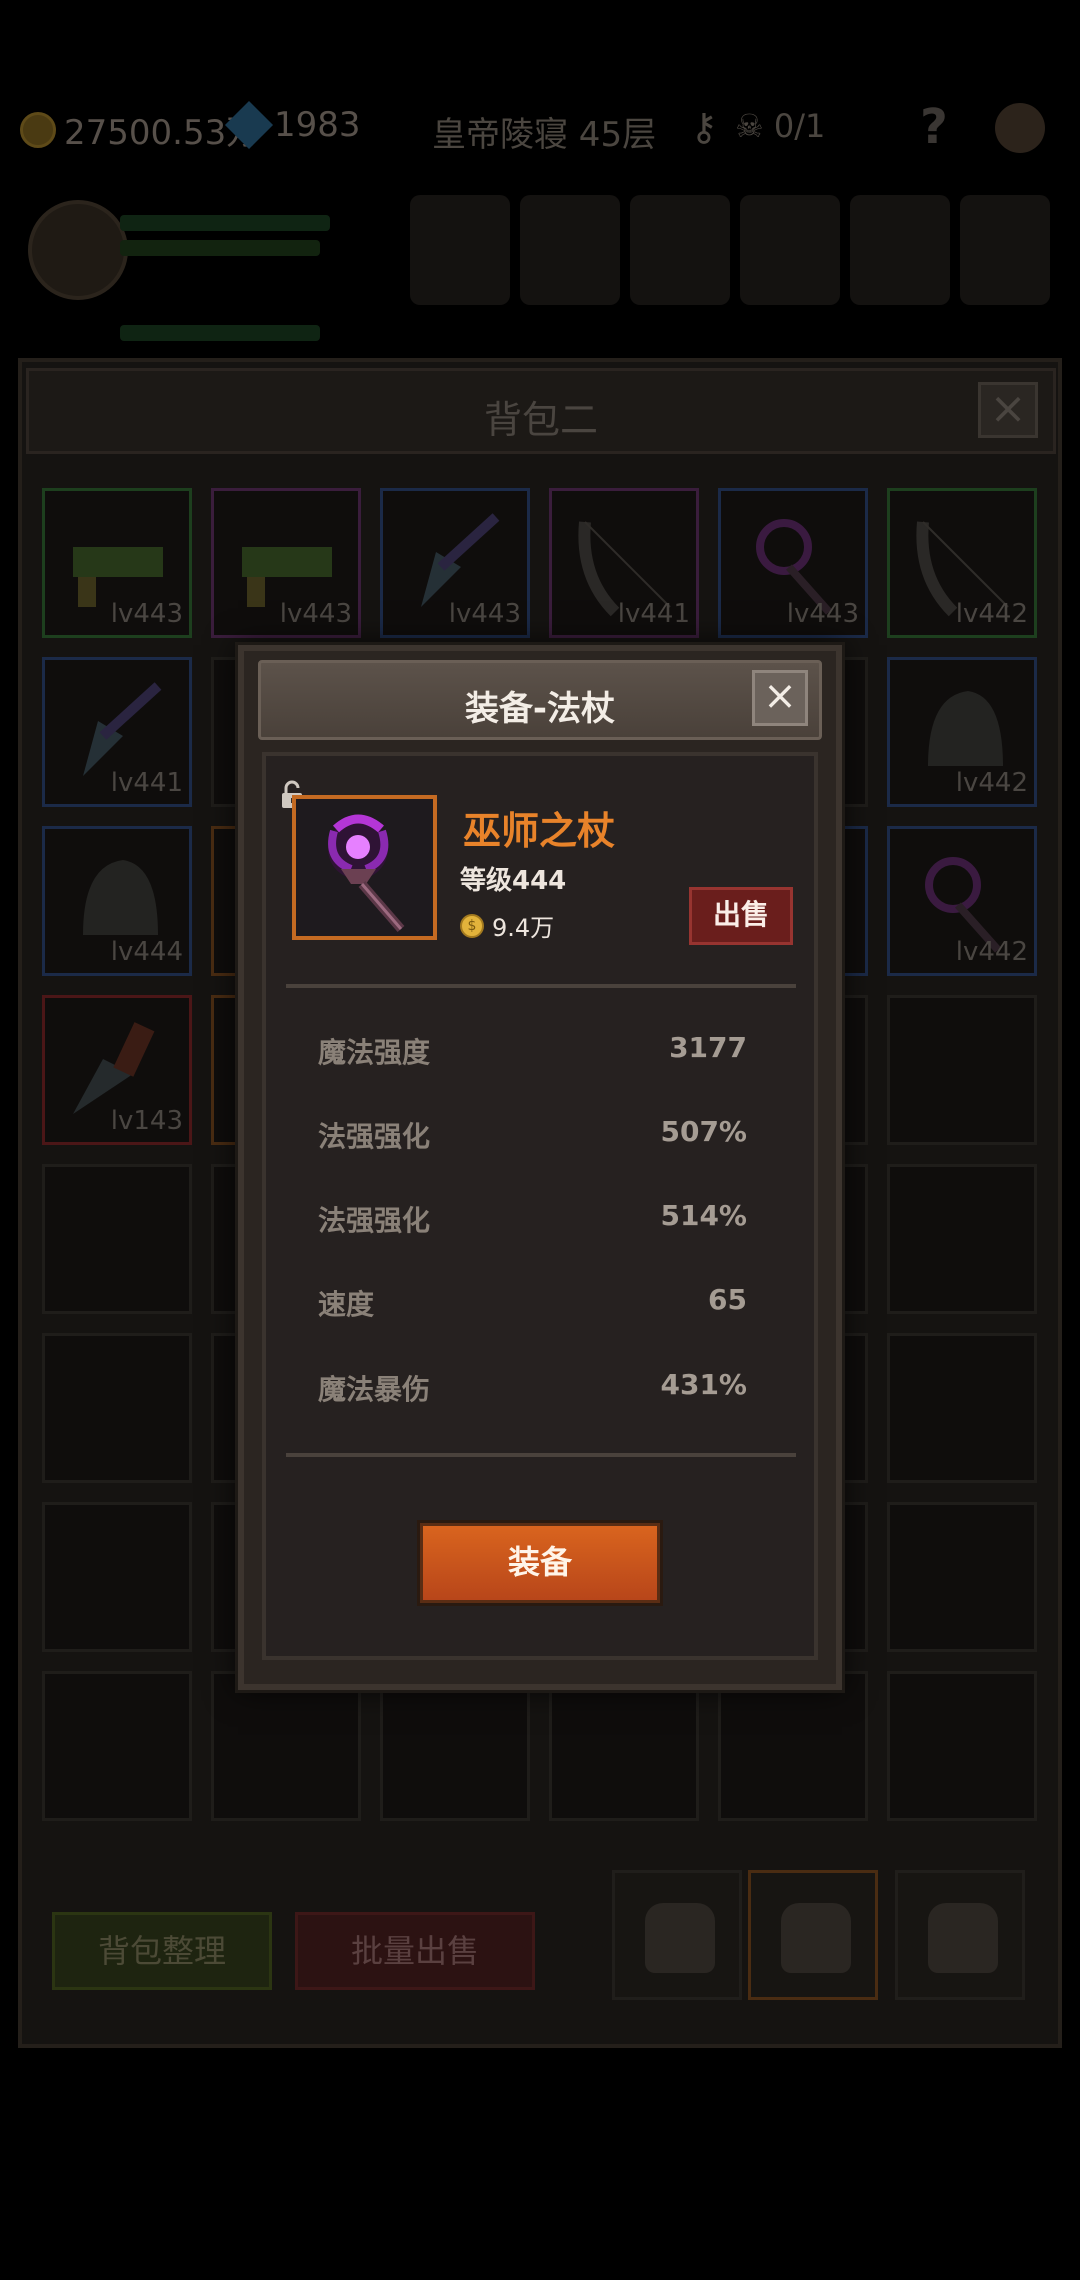  I want to click on stat-value: 514%, so click(703, 1215).